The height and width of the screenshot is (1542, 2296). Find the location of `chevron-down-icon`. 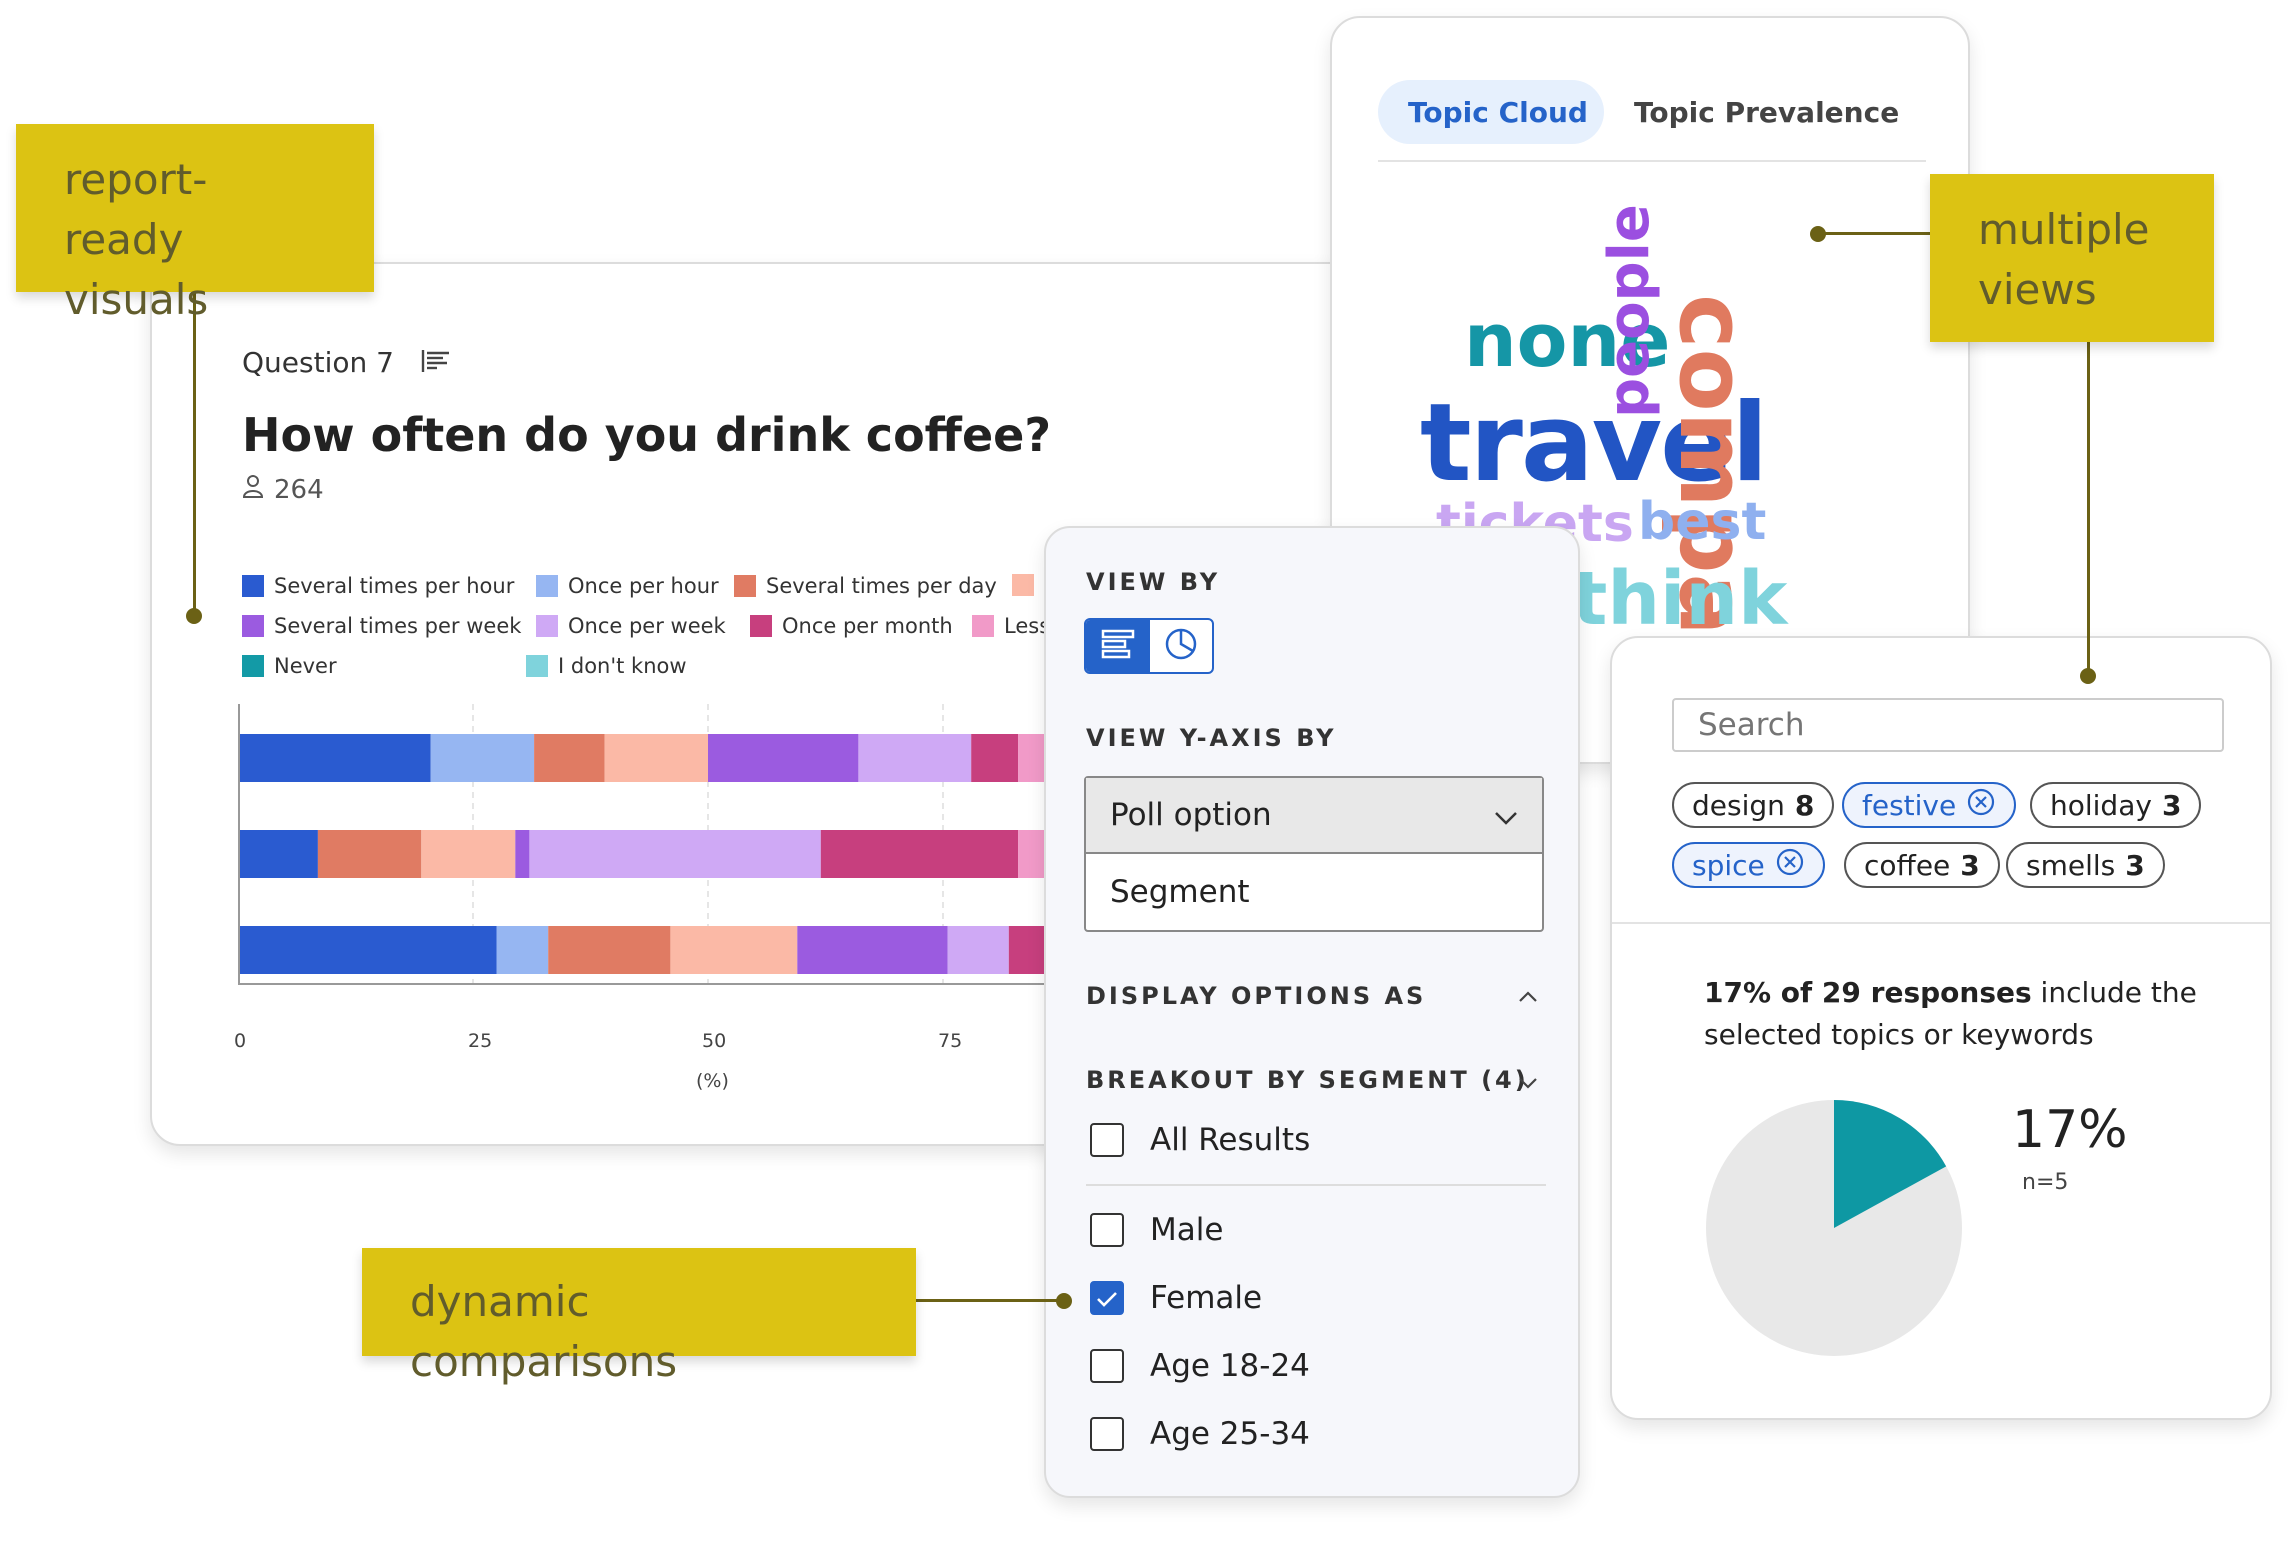

chevron-down-icon is located at coordinates (1528, 1083).